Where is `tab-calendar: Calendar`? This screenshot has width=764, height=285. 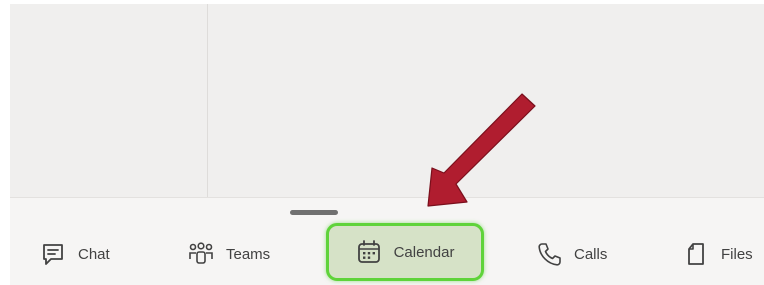 tab-calendar: Calendar is located at coordinates (405, 252).